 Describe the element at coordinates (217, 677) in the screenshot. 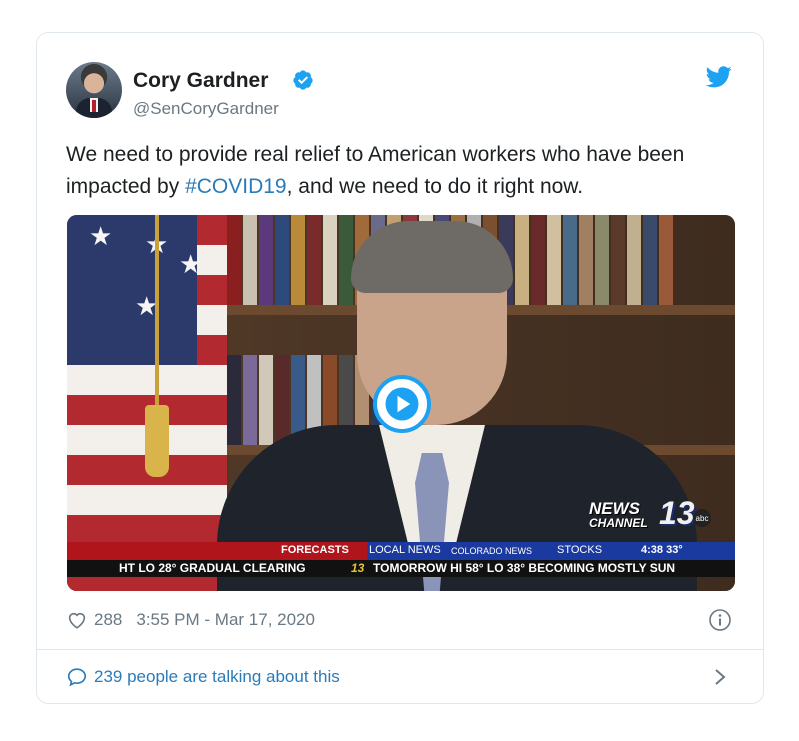

I see `conversation-text: 239 people are talking about this` at that location.